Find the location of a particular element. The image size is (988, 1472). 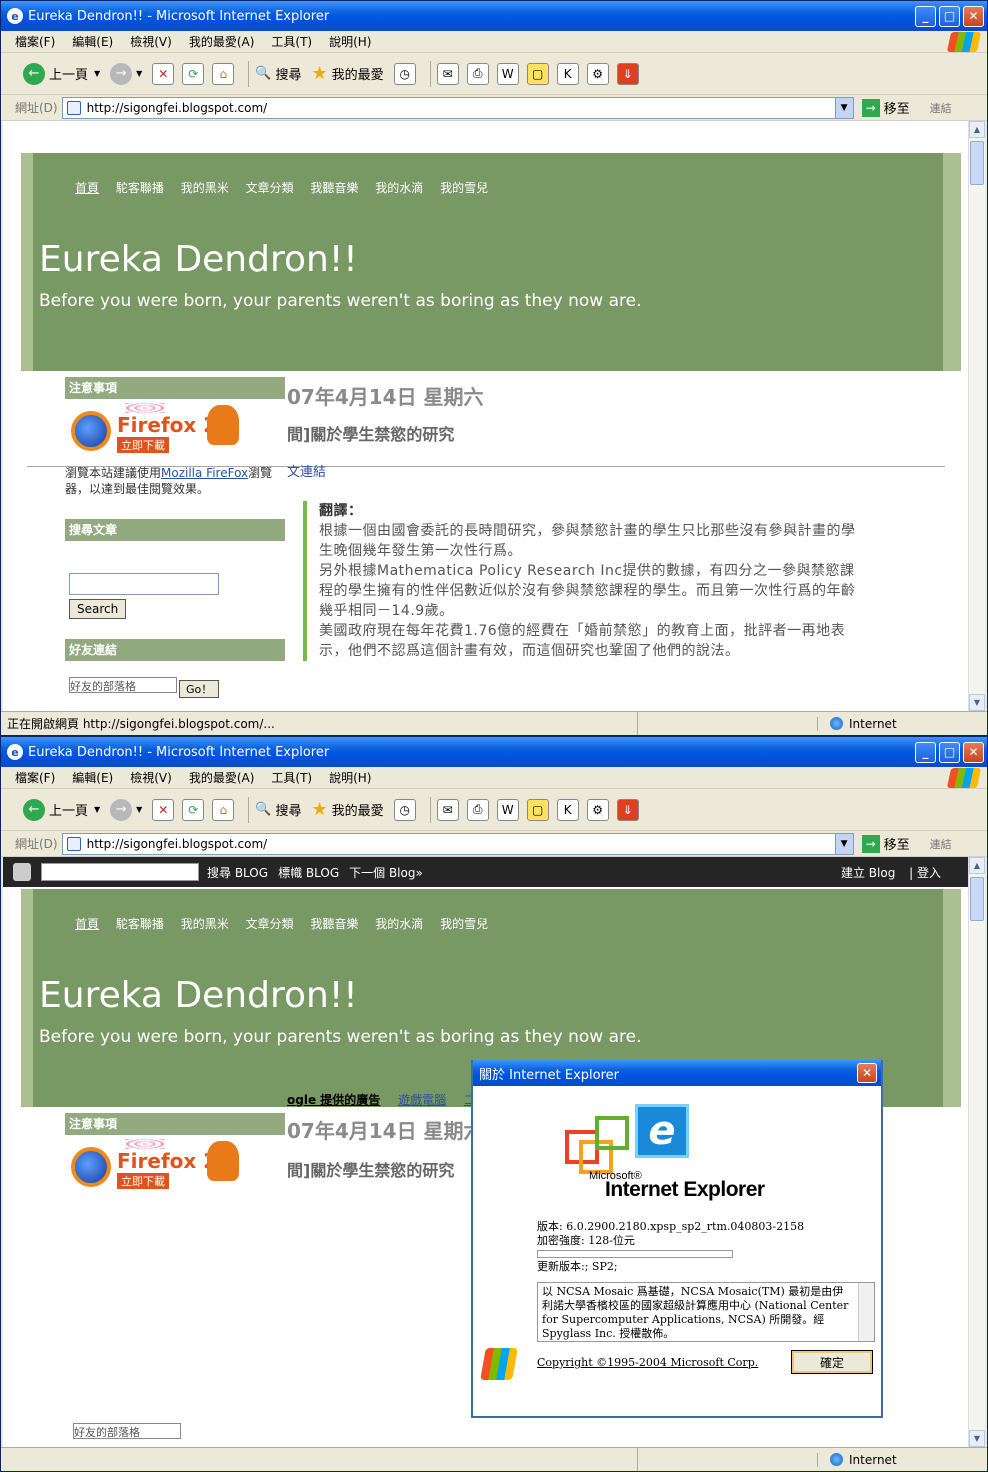

menu-edit: 編輯(E) is located at coordinates (92, 777).